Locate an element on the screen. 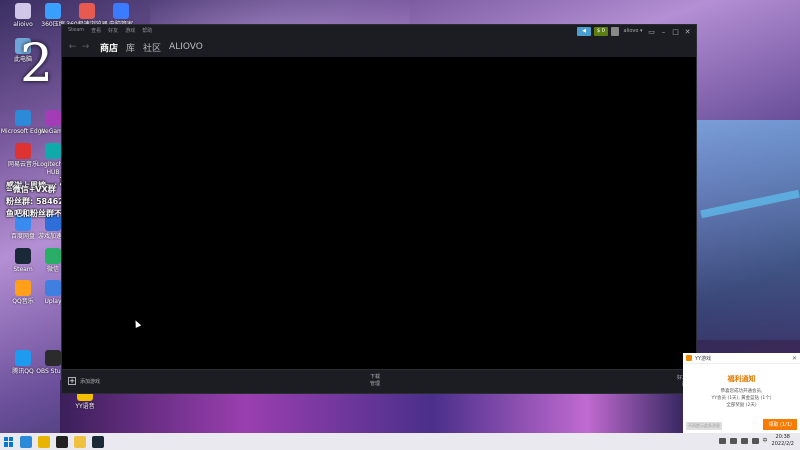  notification-body-line: 恭喜您成功开通会员, is located at coordinates (741, 391).